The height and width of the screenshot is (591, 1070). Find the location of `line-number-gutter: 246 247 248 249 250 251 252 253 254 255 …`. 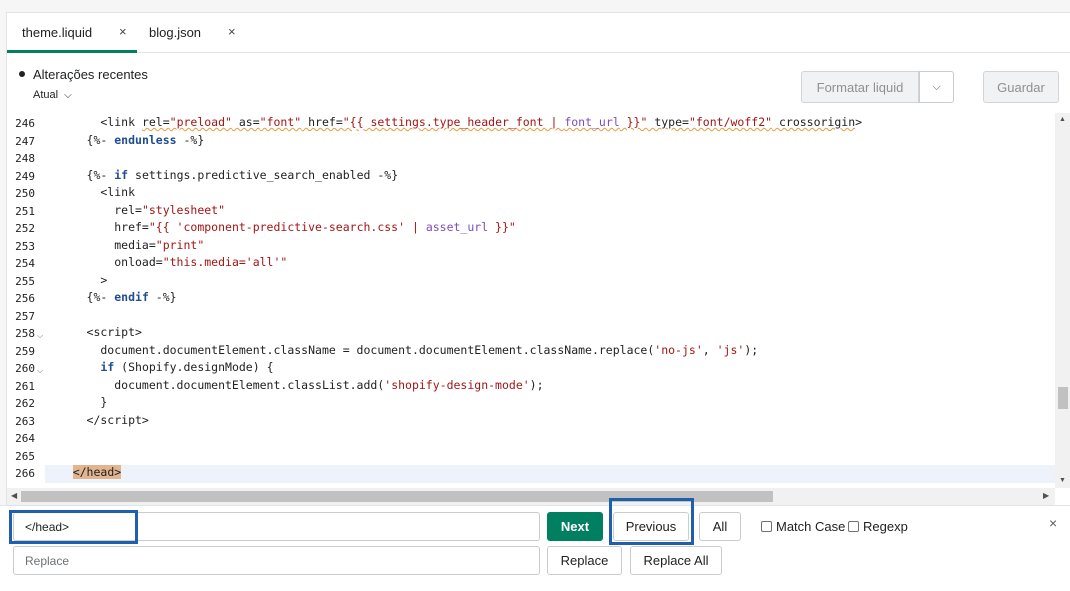

line-number-gutter: 246 247 248 249 250 251 252 253 254 255 … is located at coordinates (26, 300).